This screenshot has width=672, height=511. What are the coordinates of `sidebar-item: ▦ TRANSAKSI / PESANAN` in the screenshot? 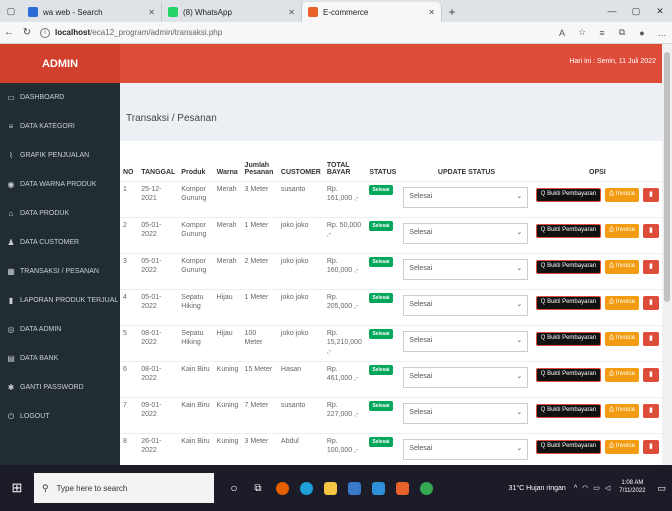 It's located at (60, 271).